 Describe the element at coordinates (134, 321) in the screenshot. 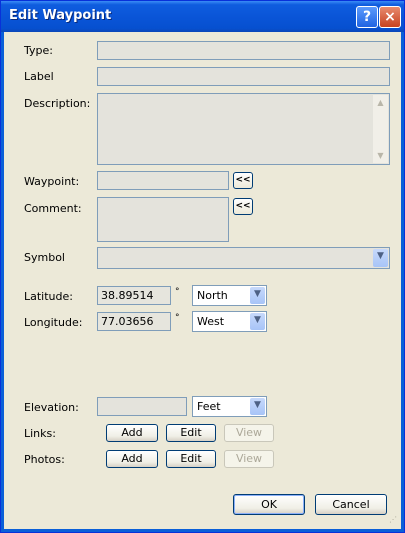

I see `longitude-field: 77.03656` at that location.